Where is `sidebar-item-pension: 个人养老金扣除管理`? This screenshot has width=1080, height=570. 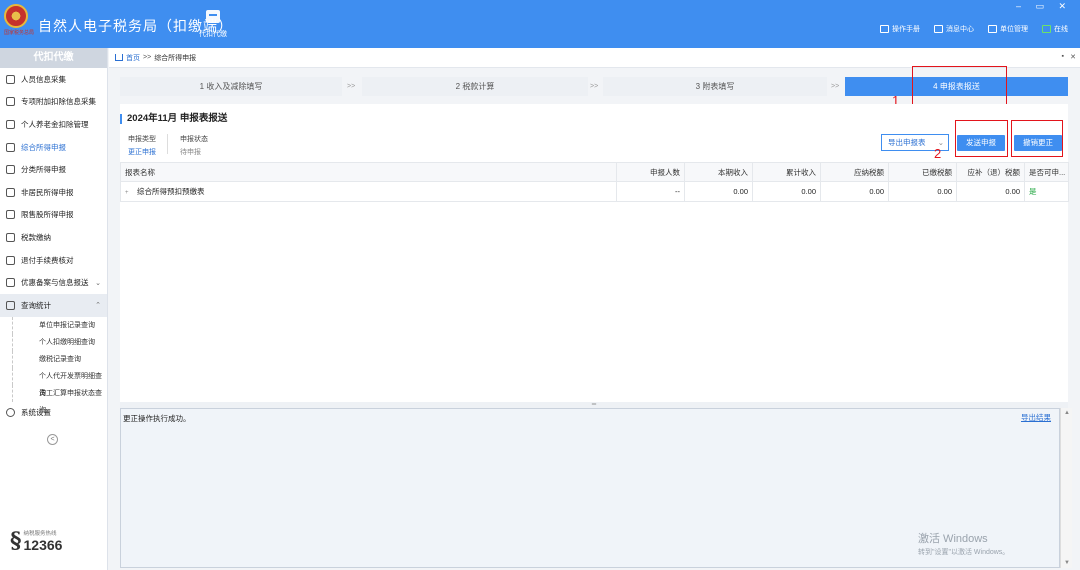
sidebar-item-pension: 个人养老金扣除管理 is located at coordinates (53, 124).